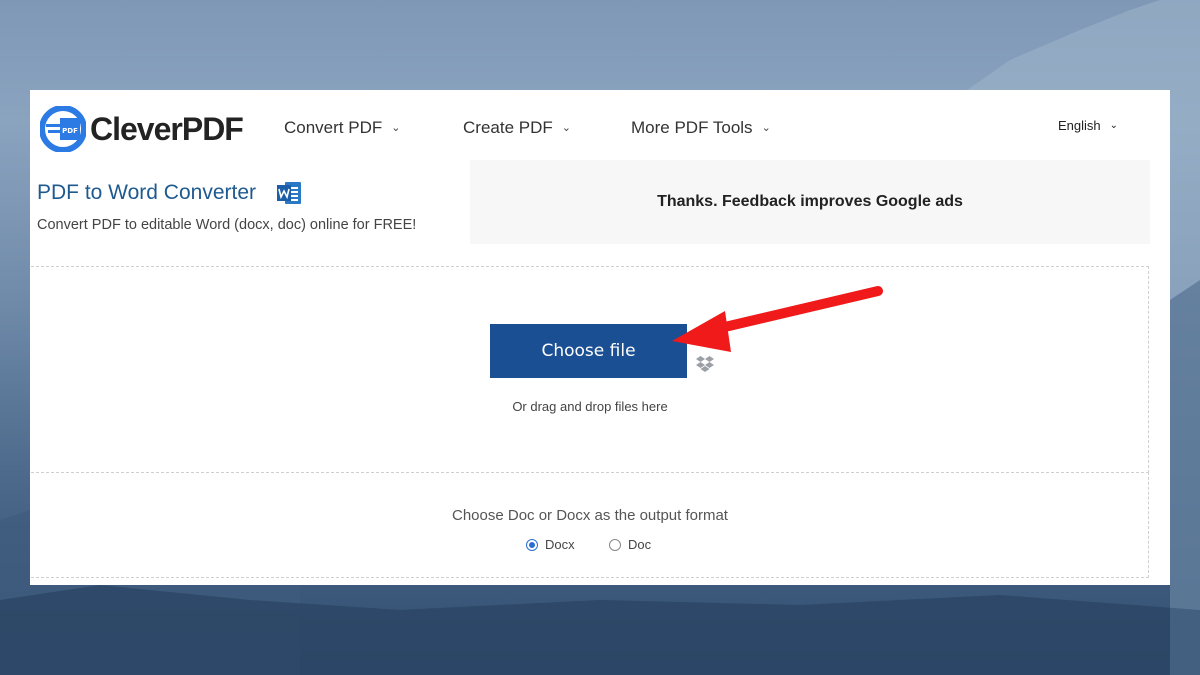 This screenshot has height=675, width=1200. Describe the element at coordinates (333, 127) in the screenshot. I see `nav-convert-pdf-label: Convert PDF` at that location.